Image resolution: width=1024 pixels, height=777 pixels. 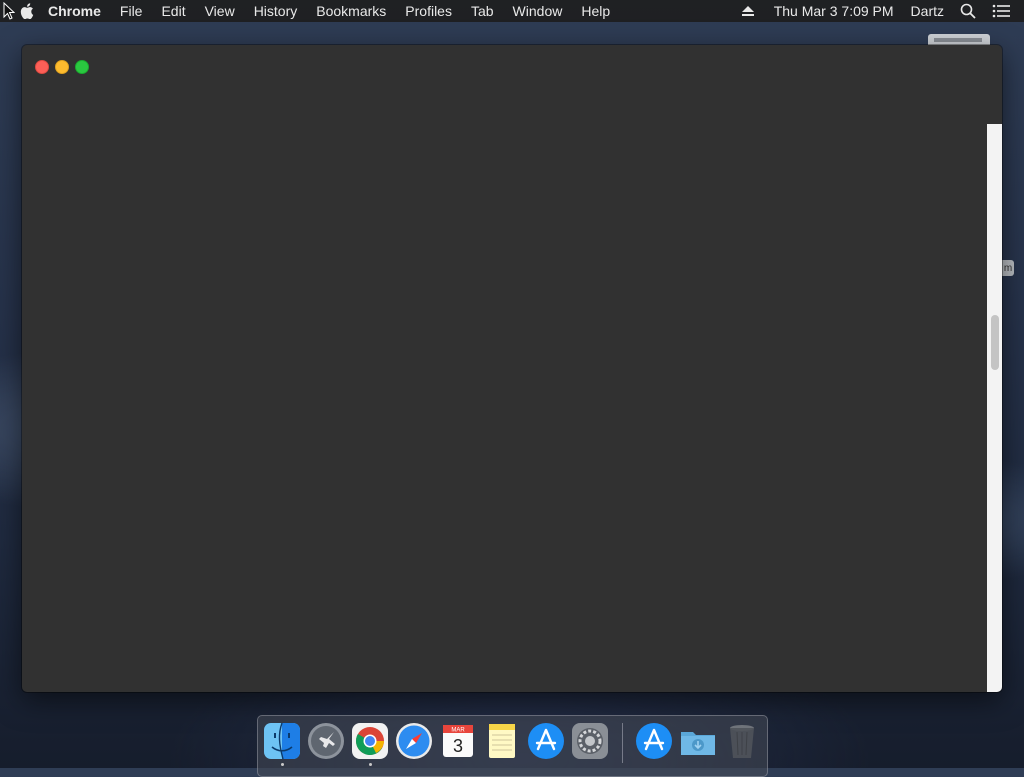 What do you see at coordinates (927, 11) in the screenshot?
I see `menu-user: Dartz` at bounding box center [927, 11].